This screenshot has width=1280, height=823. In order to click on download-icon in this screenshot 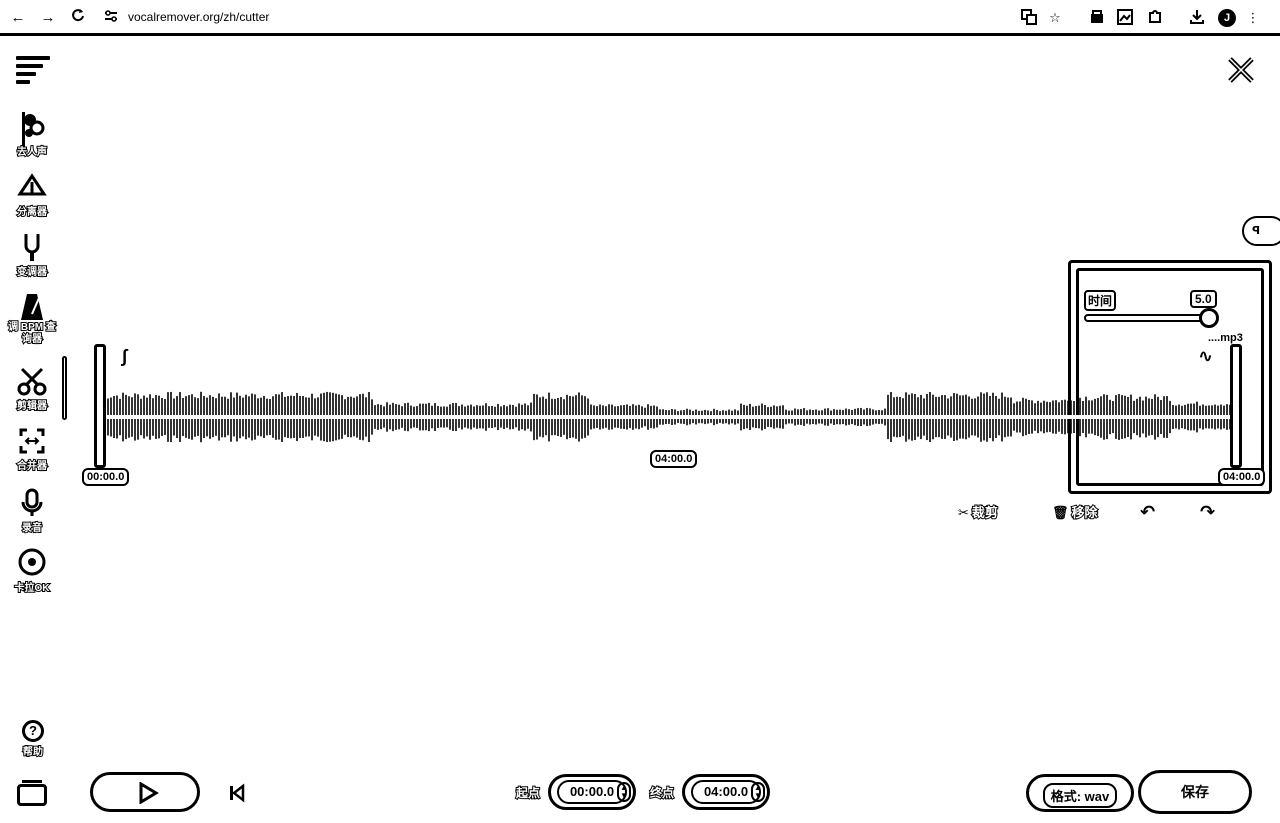, I will do `click(1197, 18)`.